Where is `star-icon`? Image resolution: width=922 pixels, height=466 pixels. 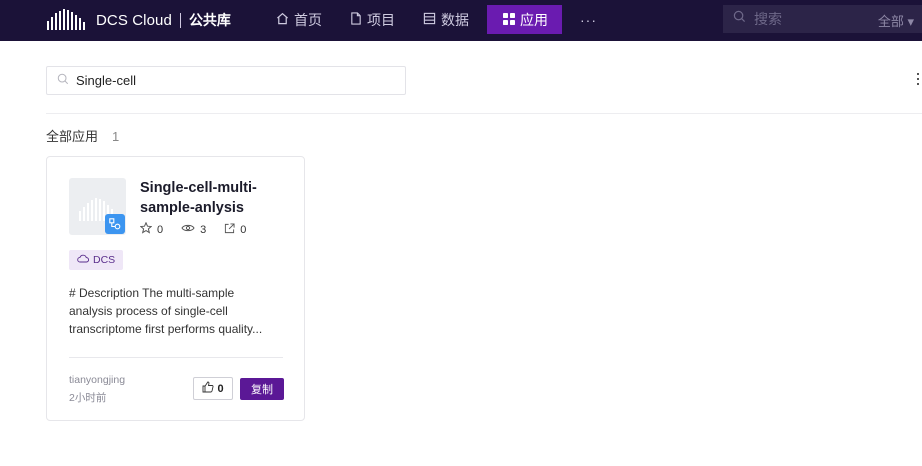
star-icon is located at coordinates (148, 229).